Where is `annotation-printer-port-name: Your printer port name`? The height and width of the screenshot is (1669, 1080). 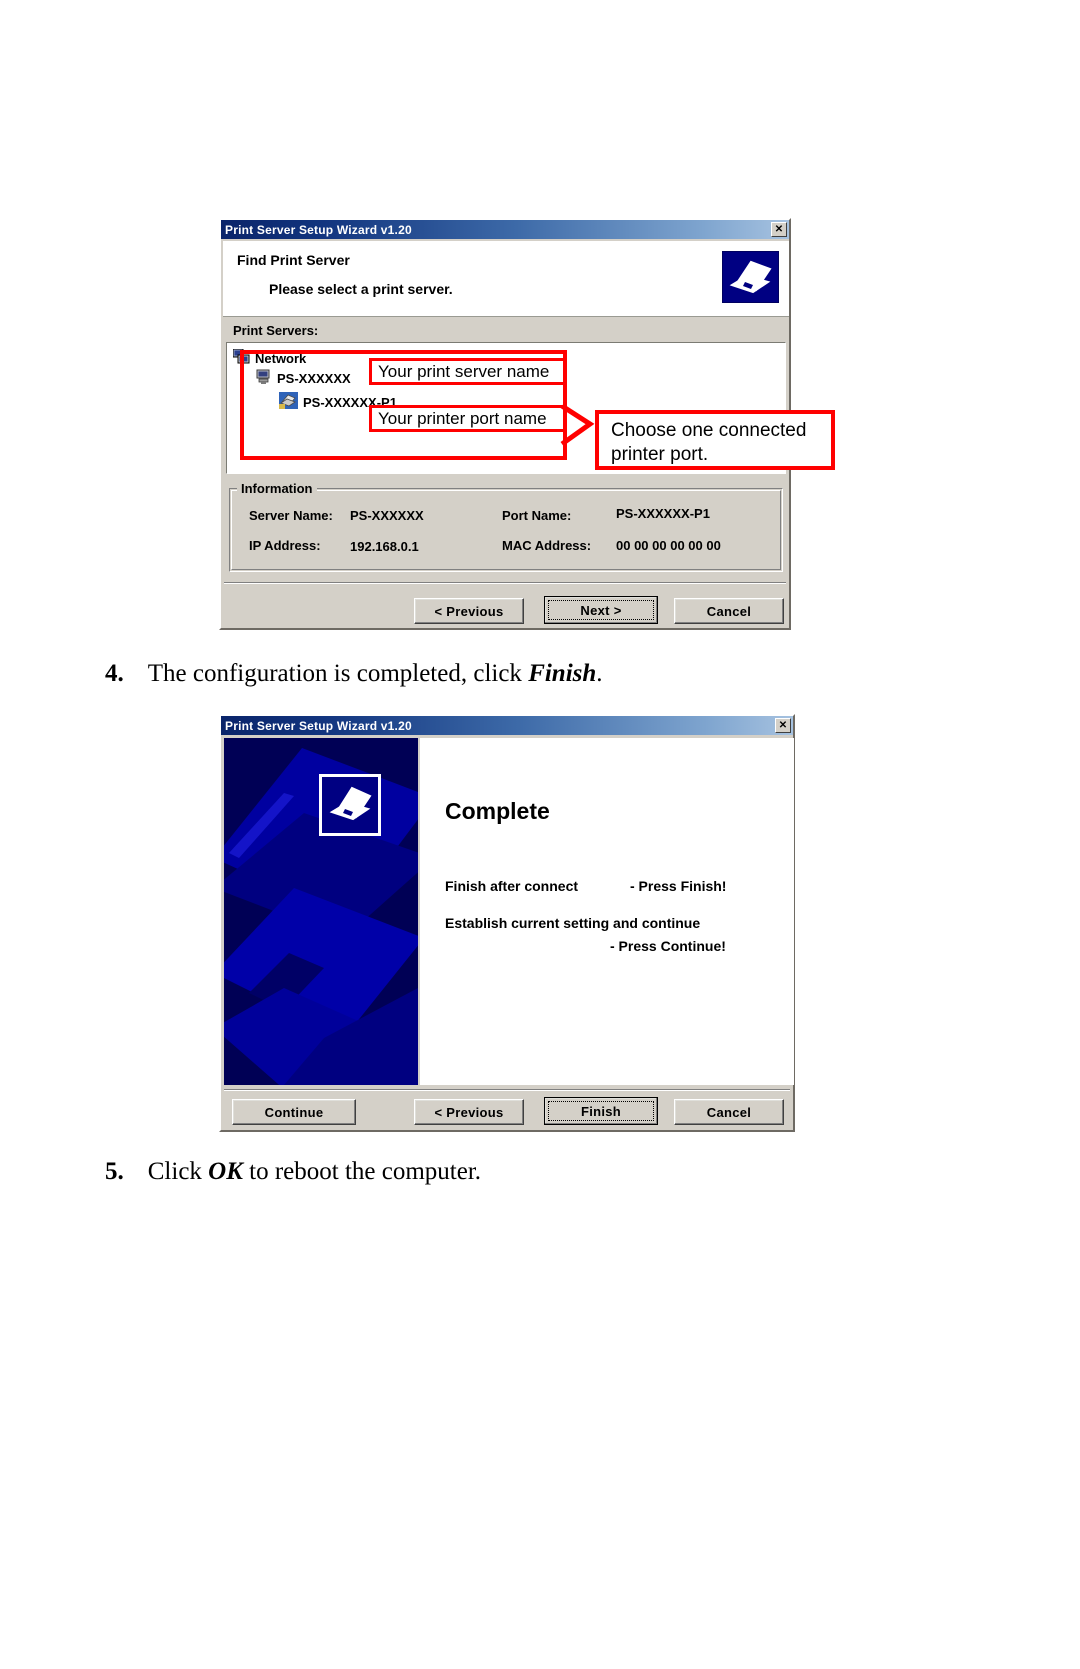
annotation-printer-port-name: Your printer port name is located at coordinates (467, 418).